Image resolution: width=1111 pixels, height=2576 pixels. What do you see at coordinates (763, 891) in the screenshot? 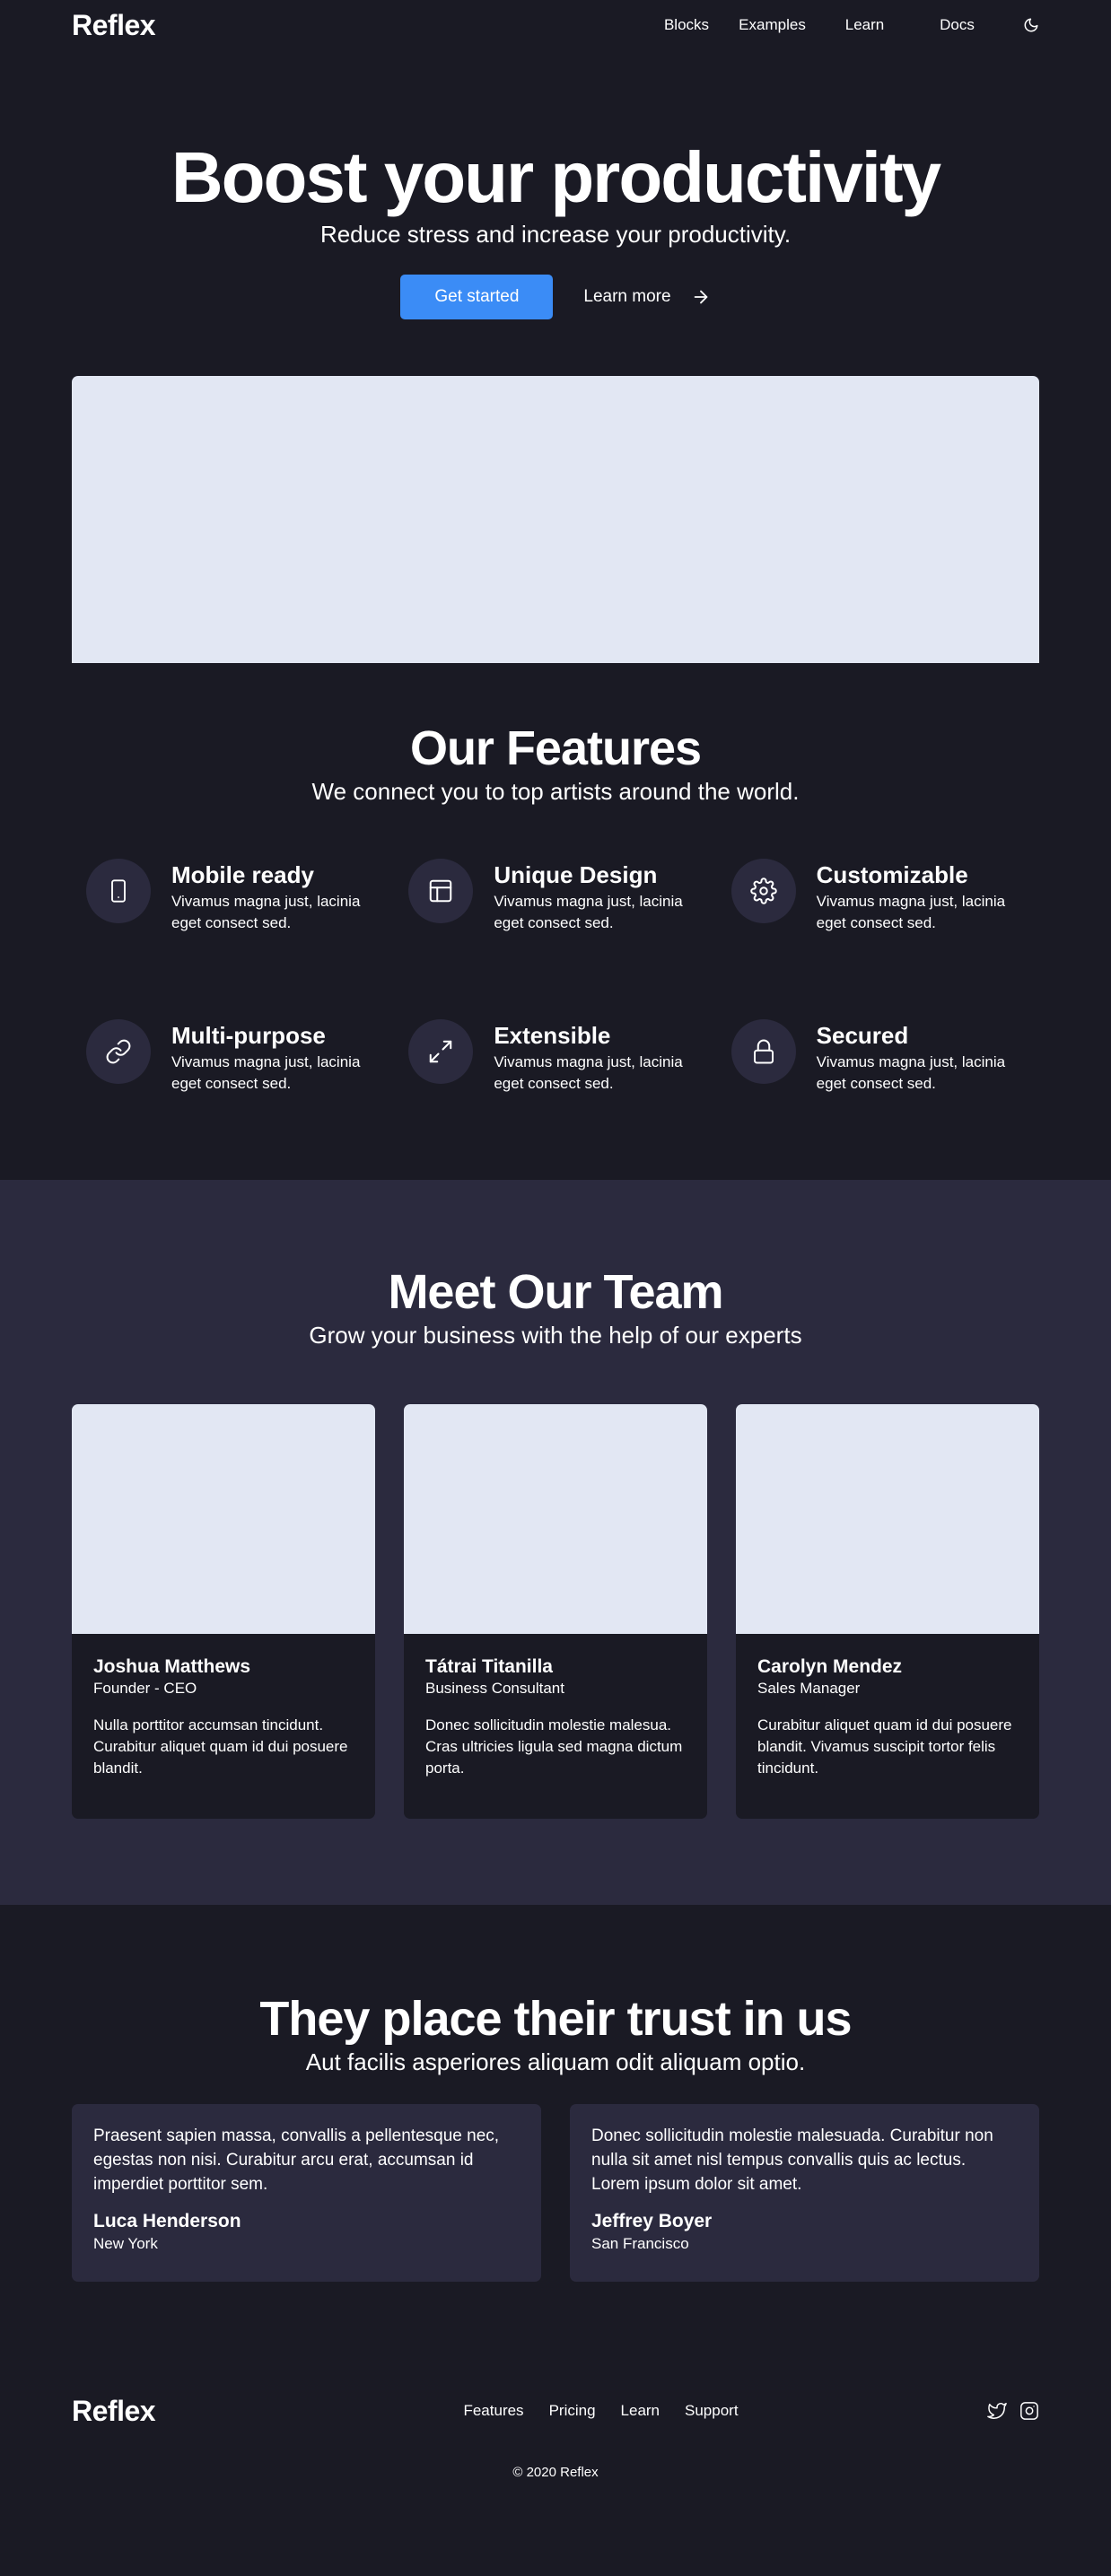
I see `gear-icon` at bounding box center [763, 891].